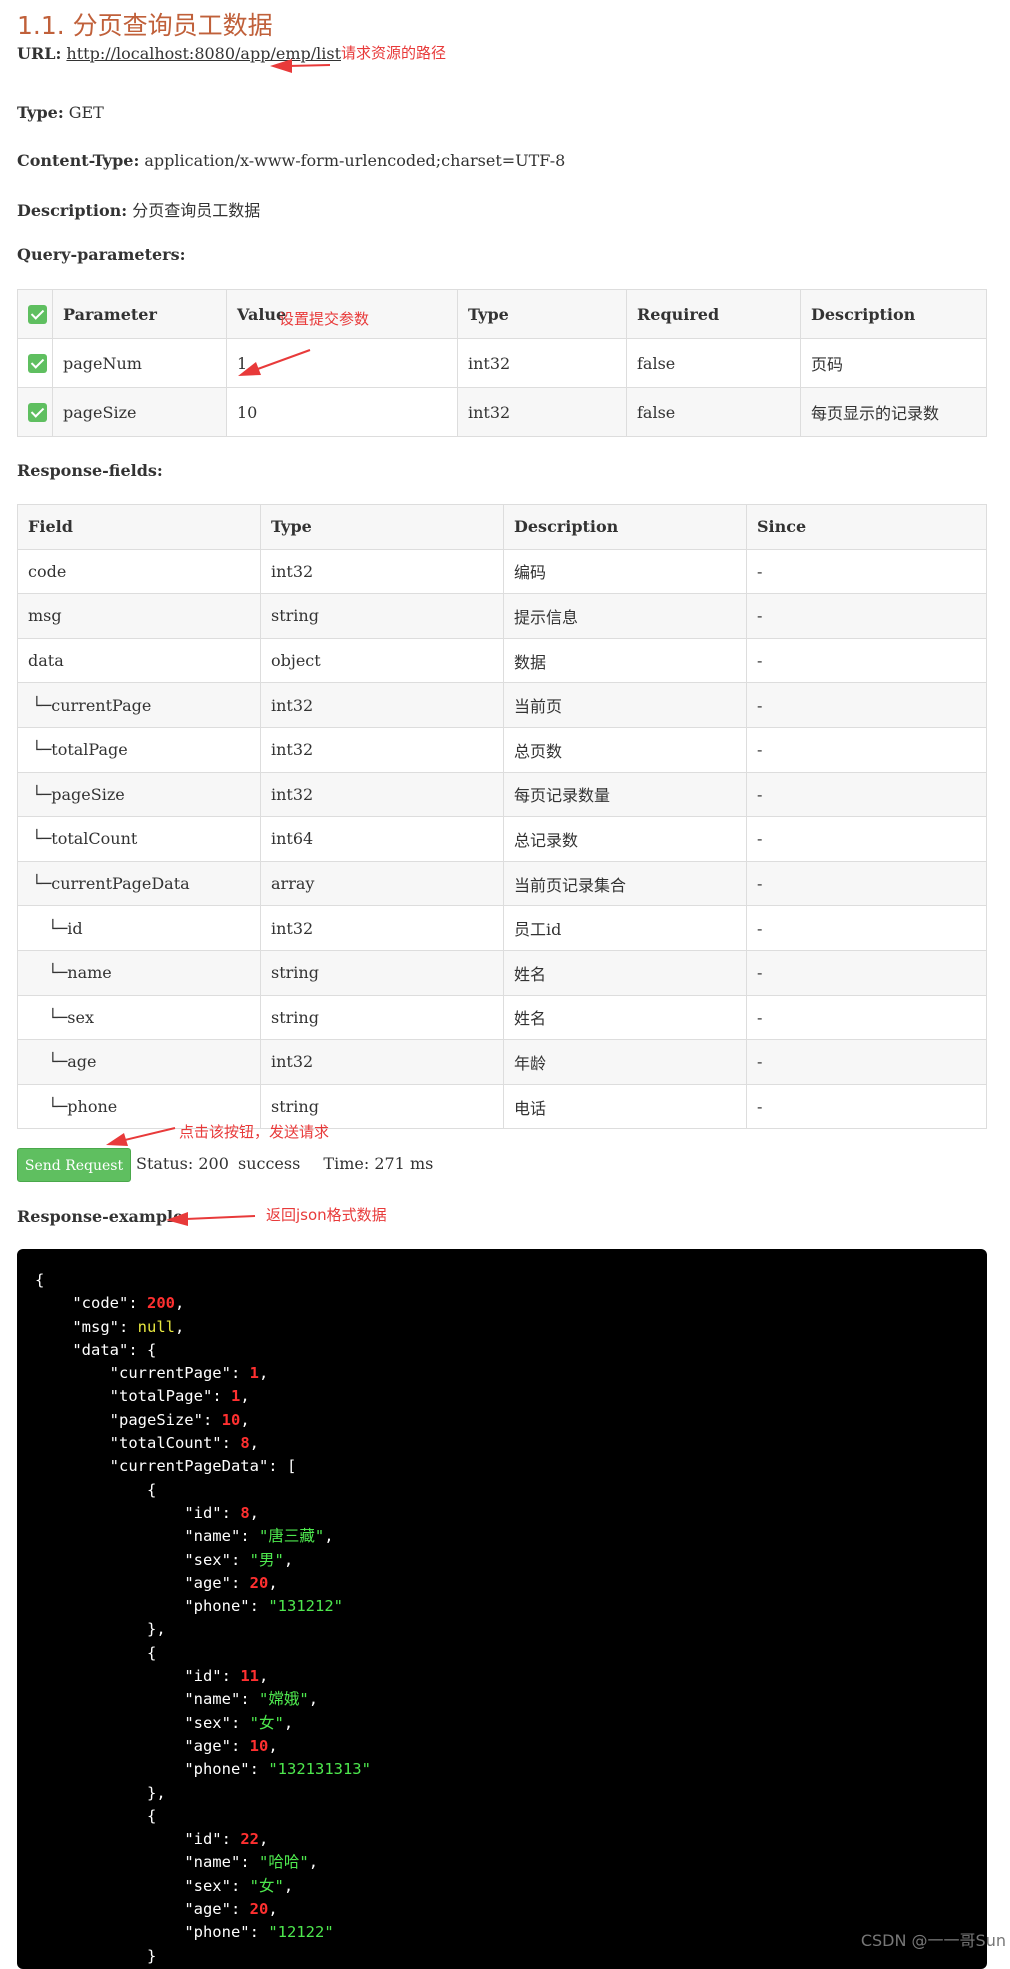 This screenshot has width=1010, height=1969. I want to click on param-value-input: 1, so click(342, 363).